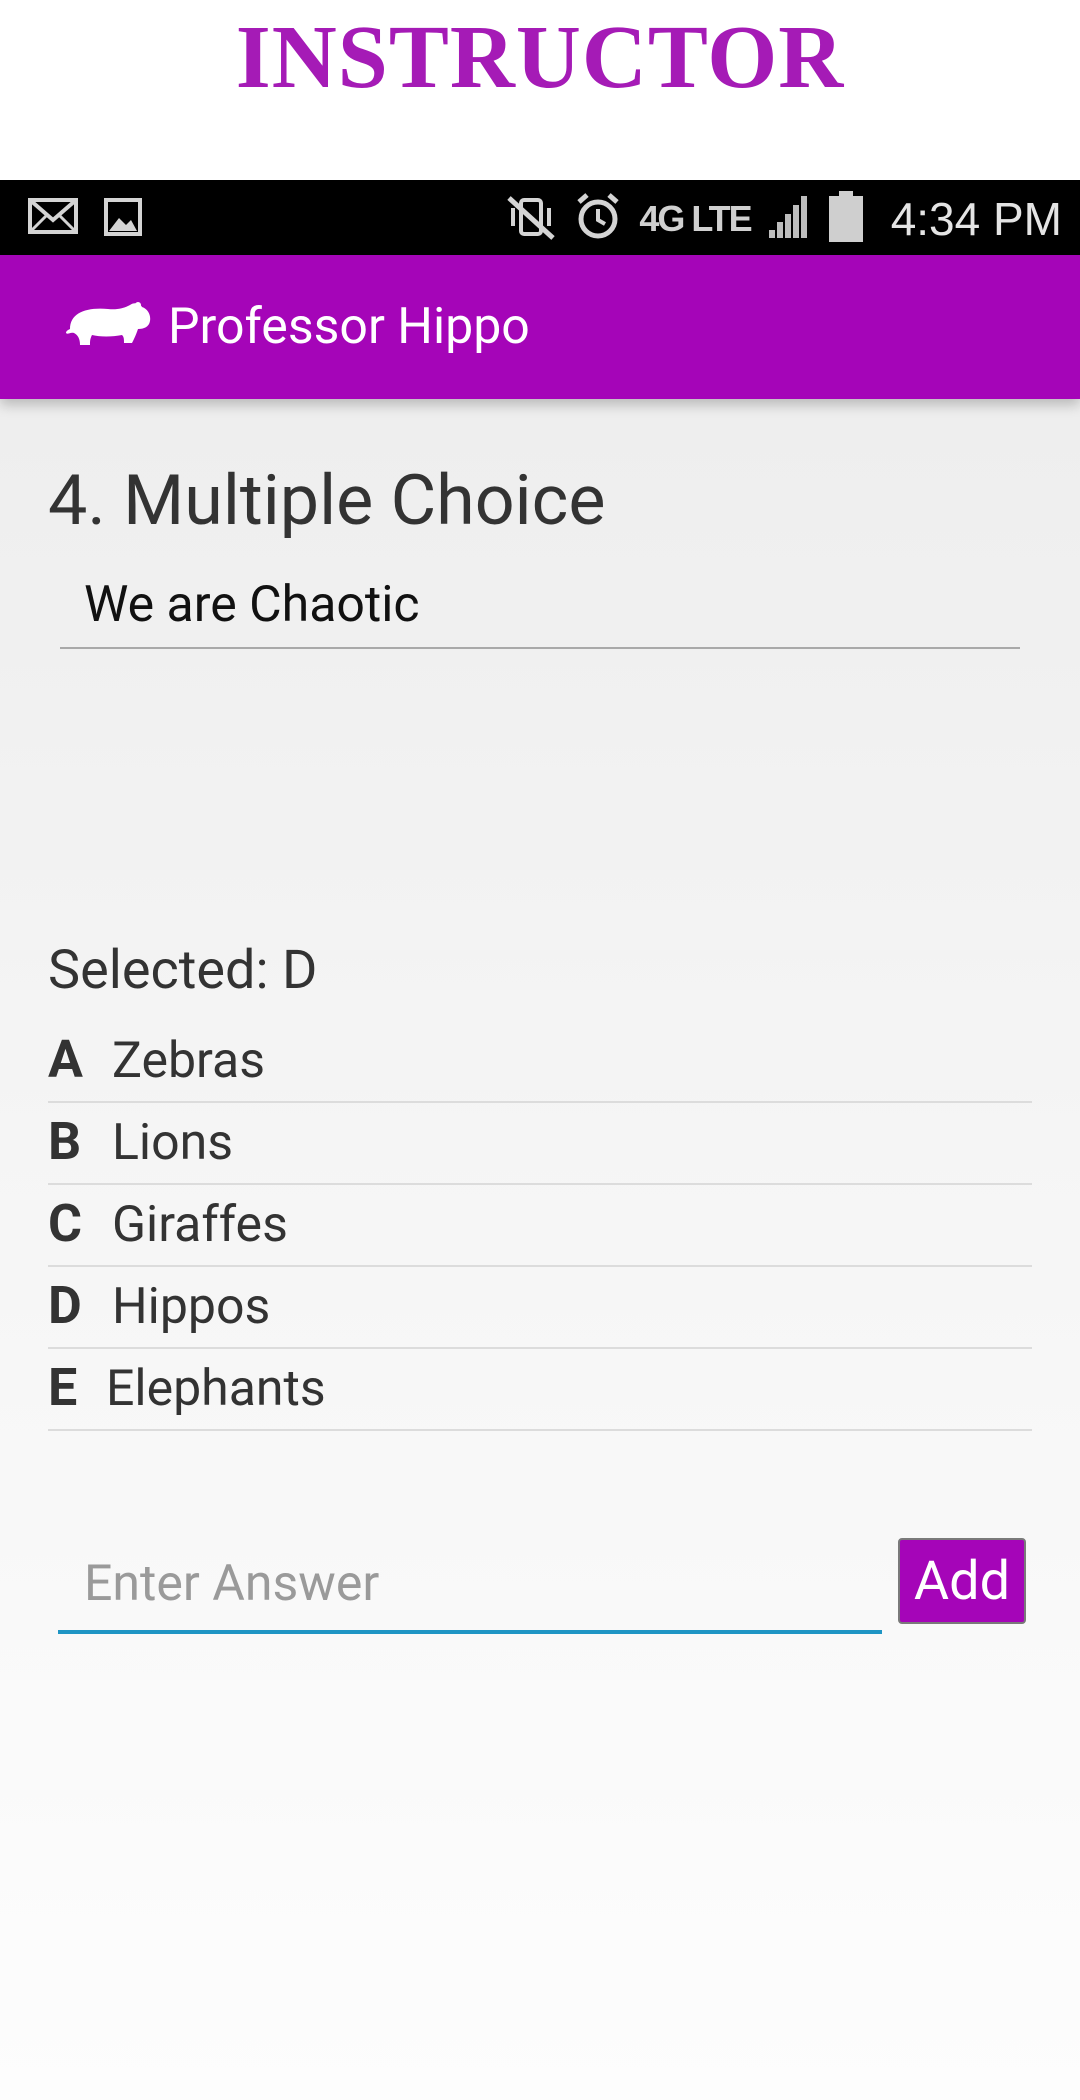 Image resolution: width=1080 pixels, height=2100 pixels. Describe the element at coordinates (183, 970) in the screenshot. I see `selected-answer-label: Selected: D` at that location.